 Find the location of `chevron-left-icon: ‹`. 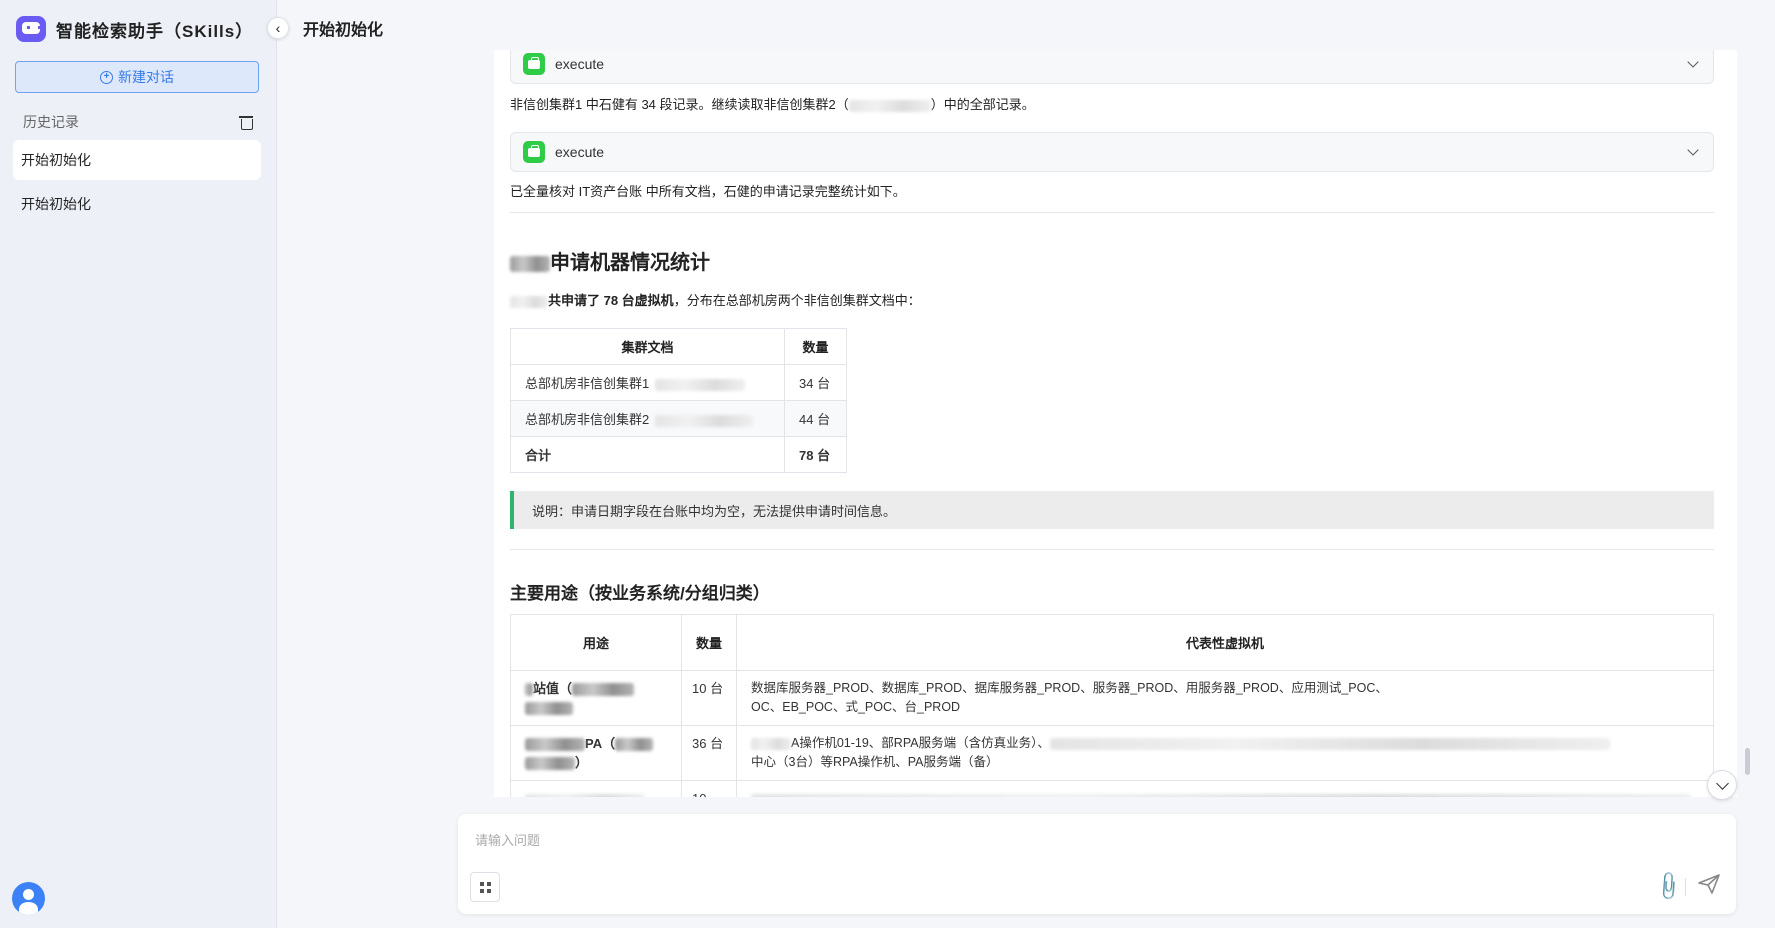

chevron-left-icon: ‹ is located at coordinates (278, 28).